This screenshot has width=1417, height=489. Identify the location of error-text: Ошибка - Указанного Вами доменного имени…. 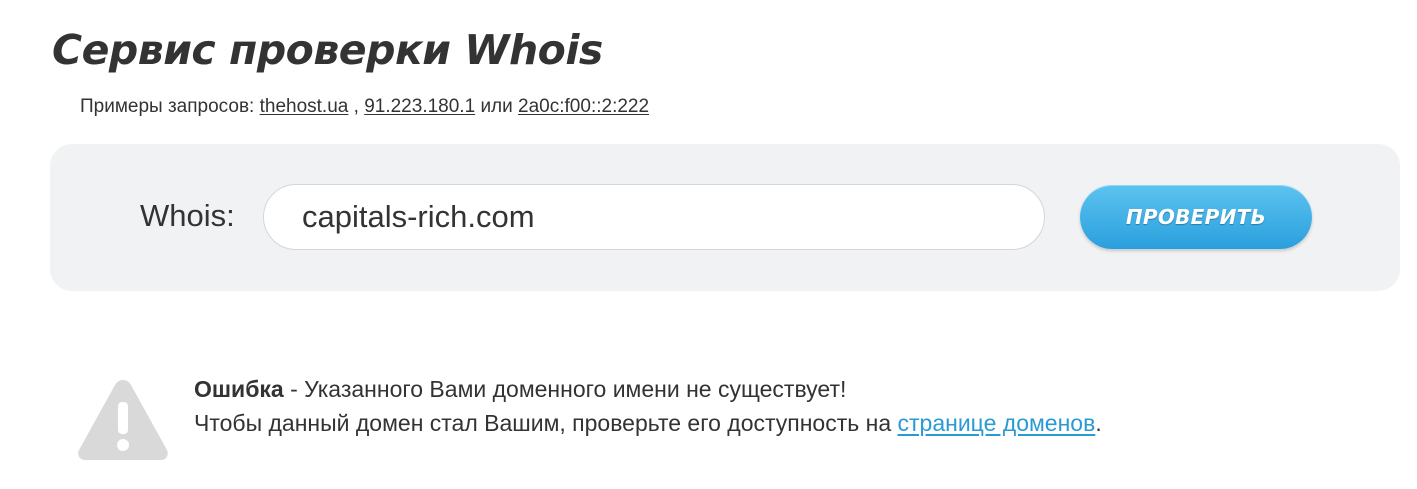
(648, 406).